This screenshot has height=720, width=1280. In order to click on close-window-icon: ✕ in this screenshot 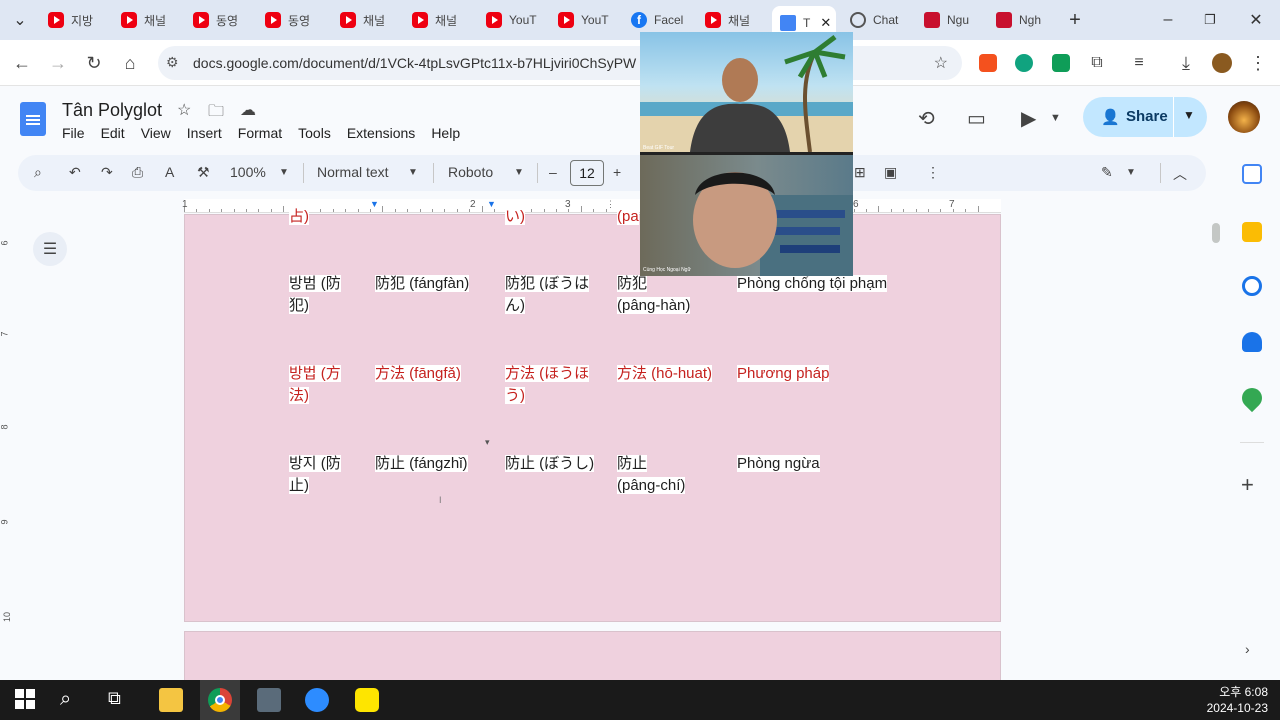, I will do `click(1256, 20)`.